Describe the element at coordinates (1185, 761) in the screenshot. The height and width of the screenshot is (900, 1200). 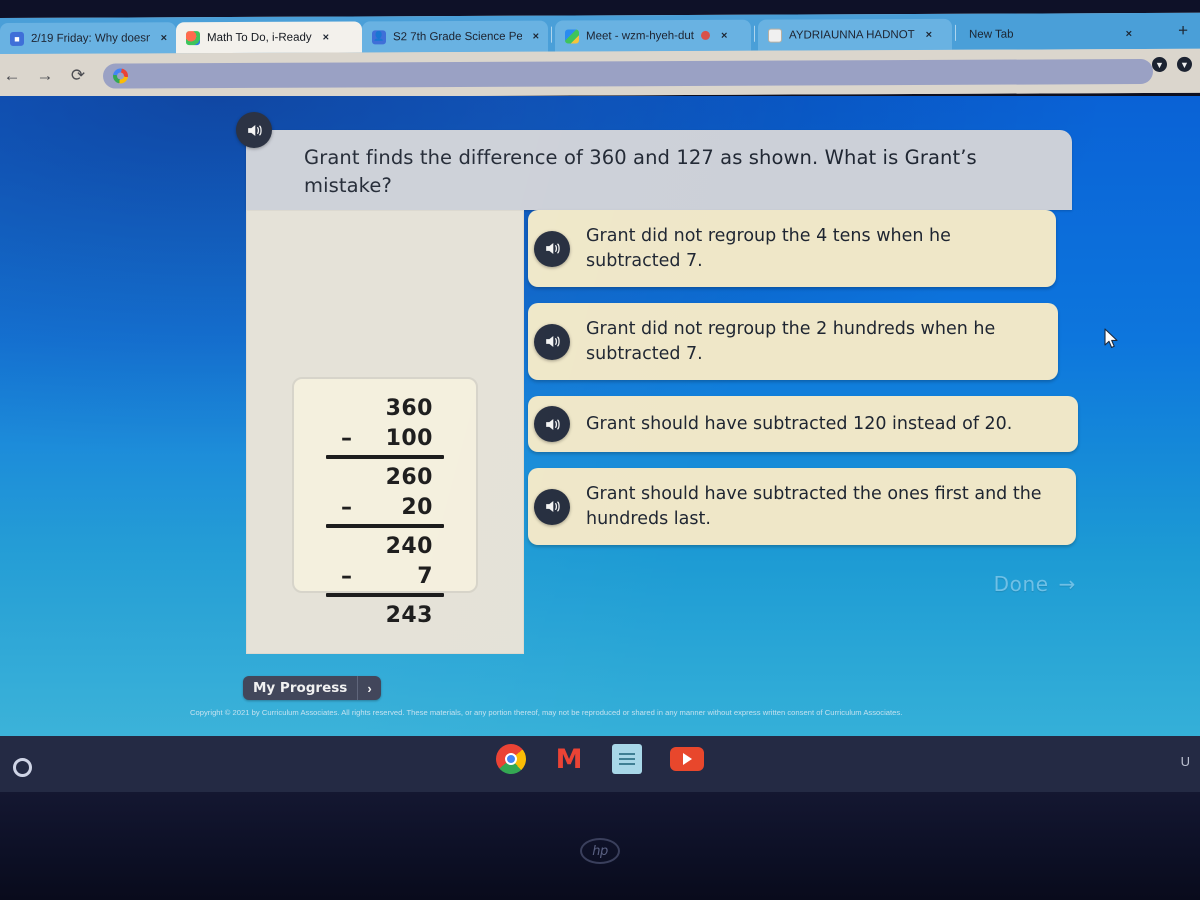
I see `shelf-status-area: U` at that location.